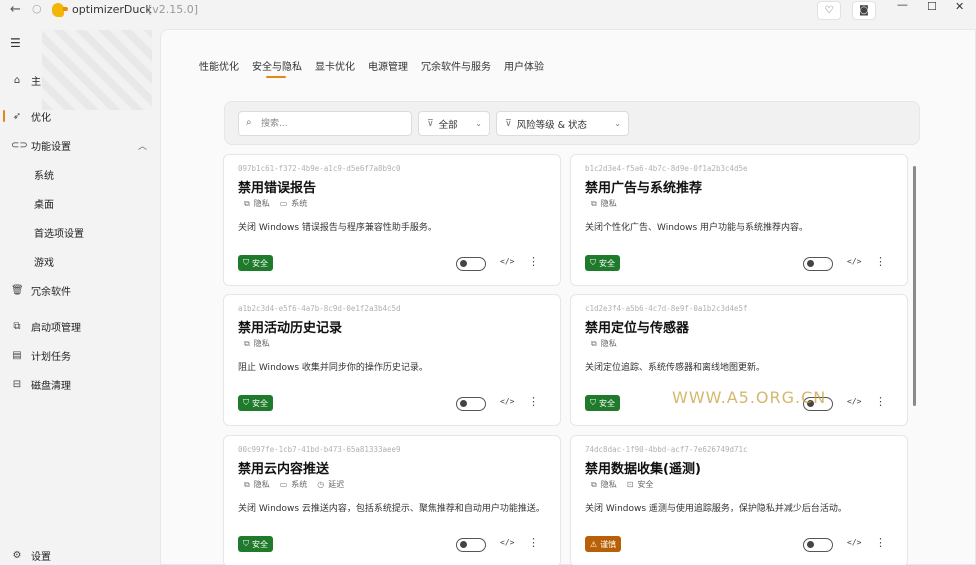  Describe the element at coordinates (959, 6) in the screenshot. I see `close-button: ✕` at that location.